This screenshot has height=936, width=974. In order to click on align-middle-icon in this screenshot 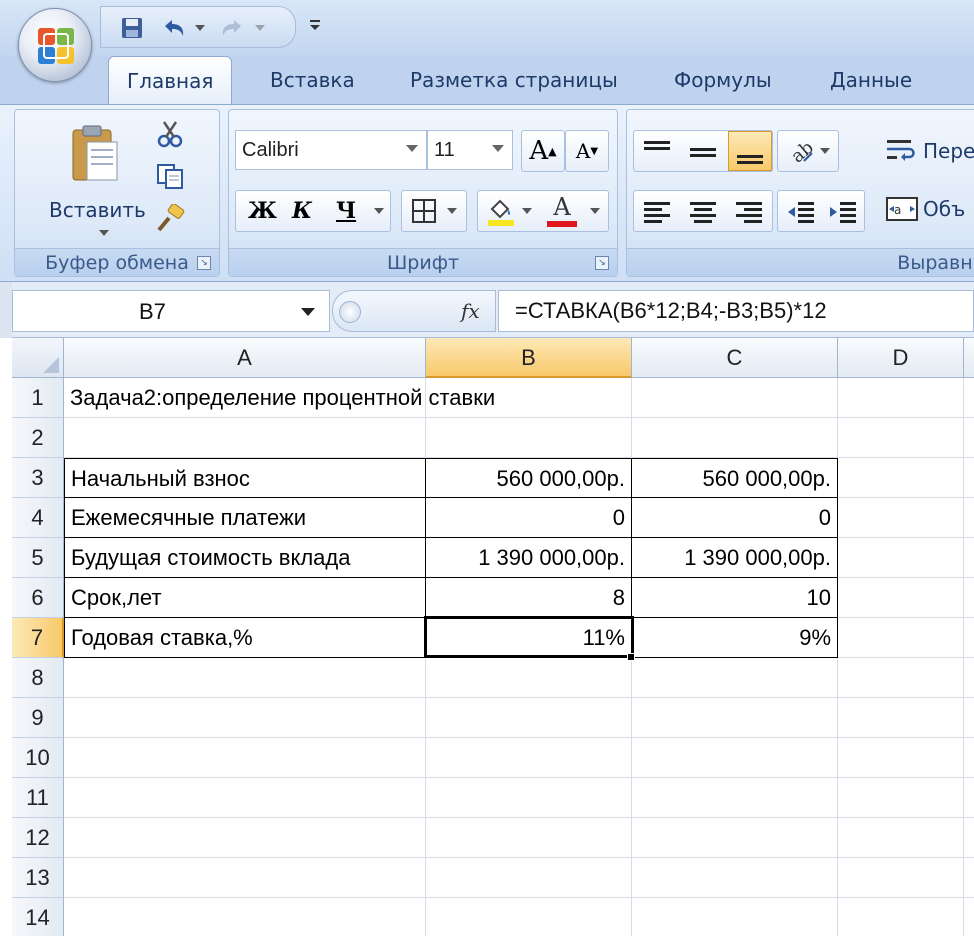, I will do `click(703, 152)`.